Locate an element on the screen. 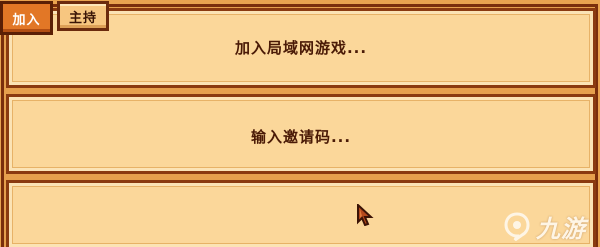  tab-join: 加入 is located at coordinates (26, 18).